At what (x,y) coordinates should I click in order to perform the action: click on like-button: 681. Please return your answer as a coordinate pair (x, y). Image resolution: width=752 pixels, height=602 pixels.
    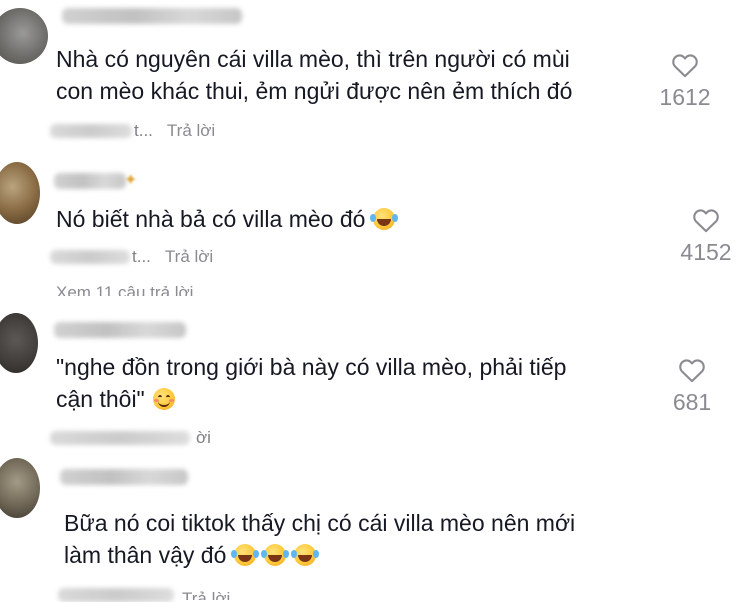
    Looking at the image, I should click on (692, 386).